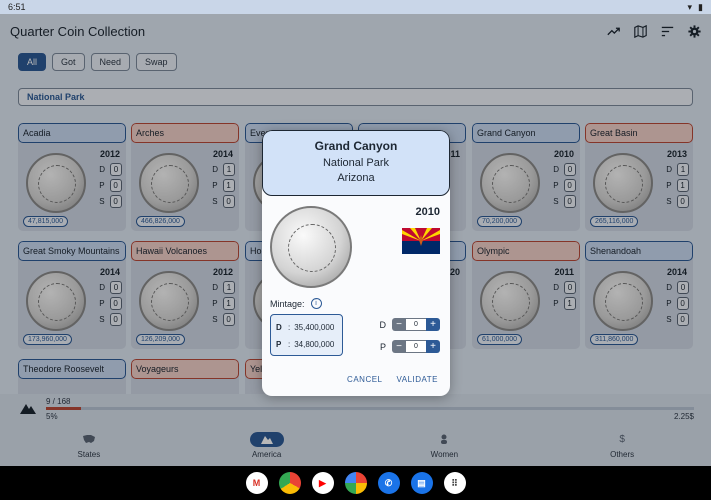  What do you see at coordinates (279, 327) in the screenshot?
I see `mint-key-d: D` at bounding box center [279, 327].